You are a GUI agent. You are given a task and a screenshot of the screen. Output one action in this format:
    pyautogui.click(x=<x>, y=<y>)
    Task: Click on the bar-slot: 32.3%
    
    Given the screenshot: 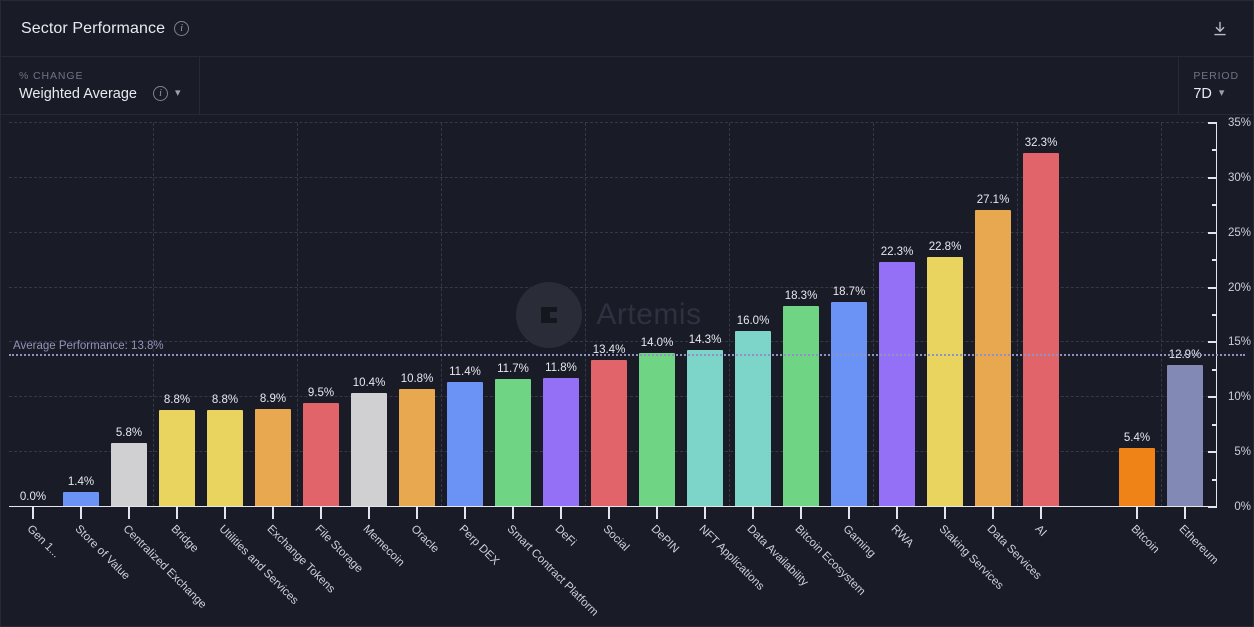 What is the action you would take?
    pyautogui.click(x=1041, y=315)
    